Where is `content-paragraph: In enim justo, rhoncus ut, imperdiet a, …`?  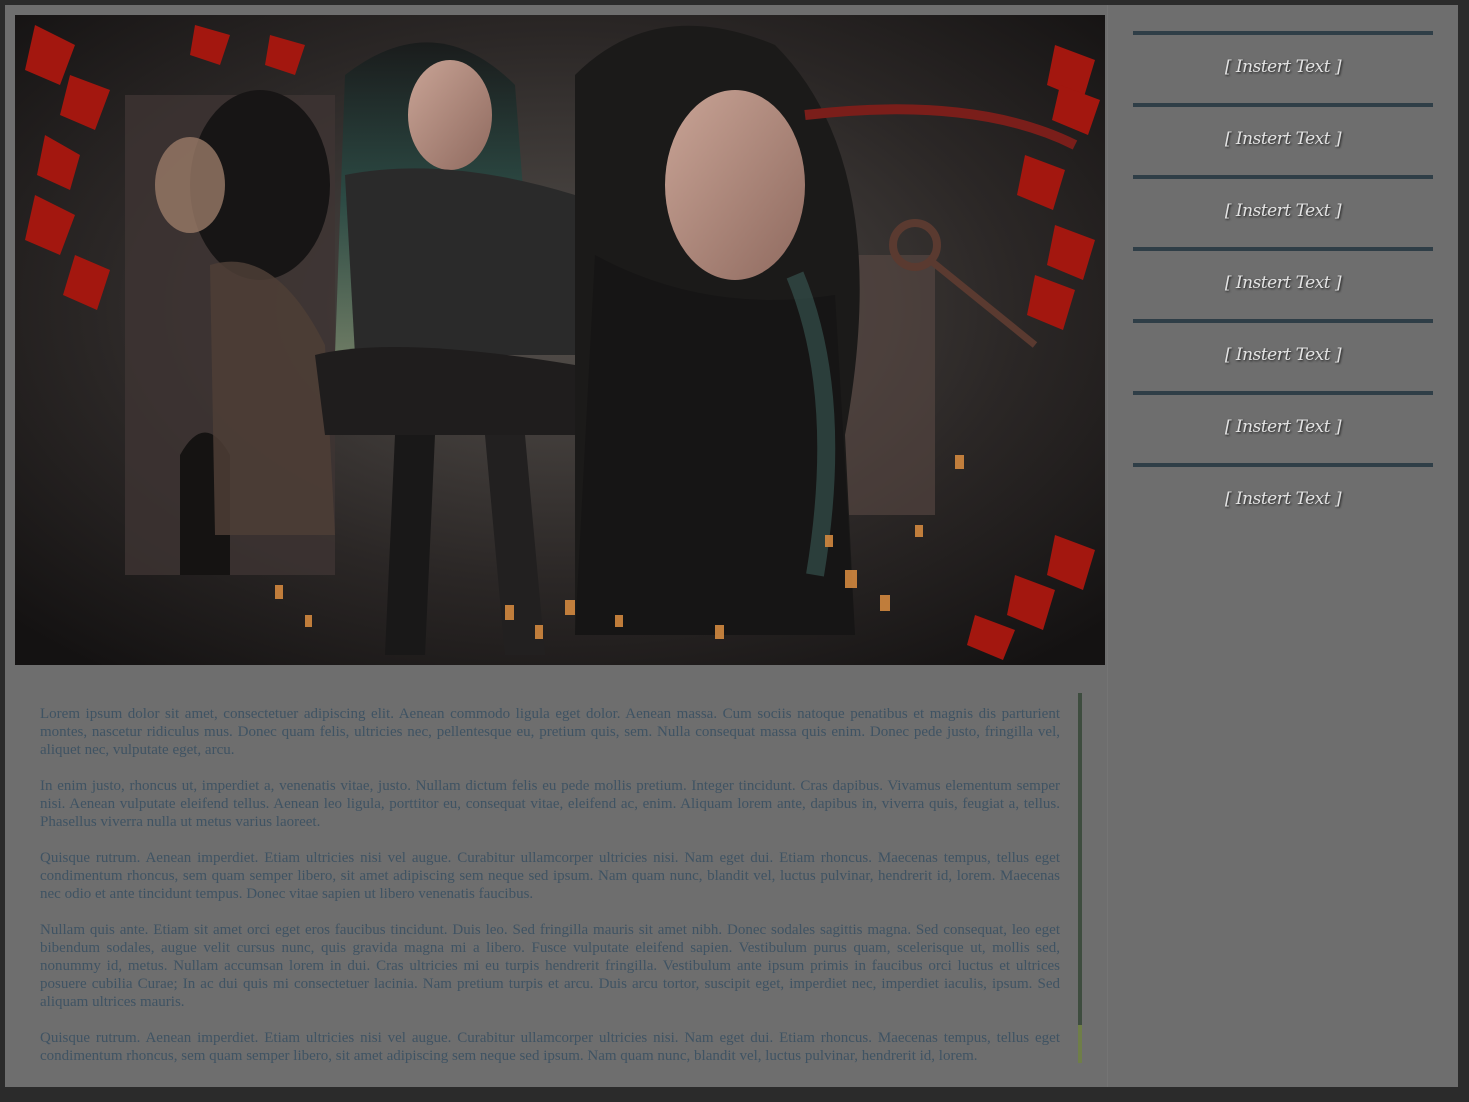
content-paragraph: In enim justo, rhoncus ut, imperdiet a, … is located at coordinates (550, 804).